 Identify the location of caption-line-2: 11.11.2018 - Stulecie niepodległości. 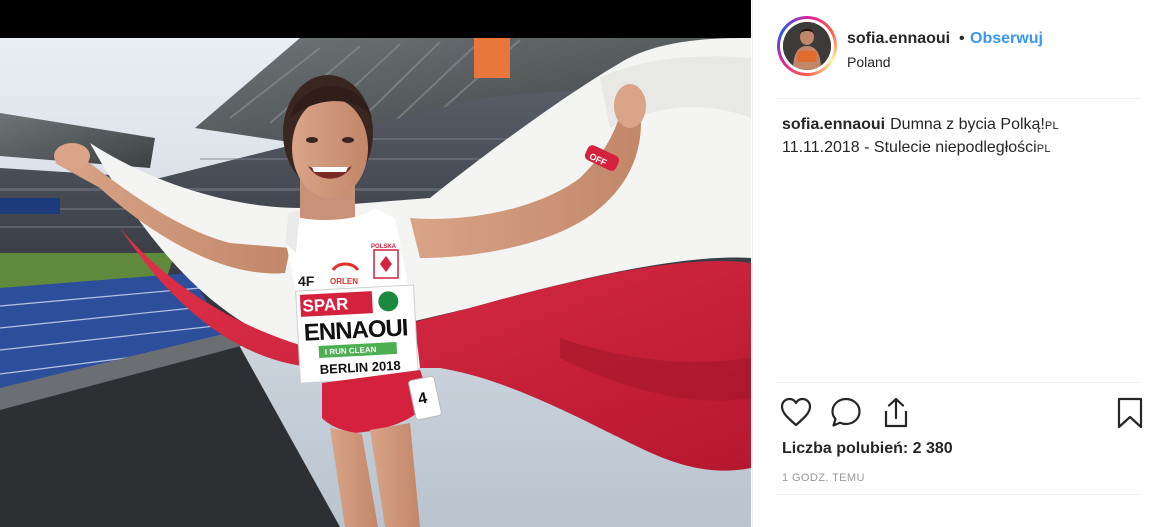
(909, 147).